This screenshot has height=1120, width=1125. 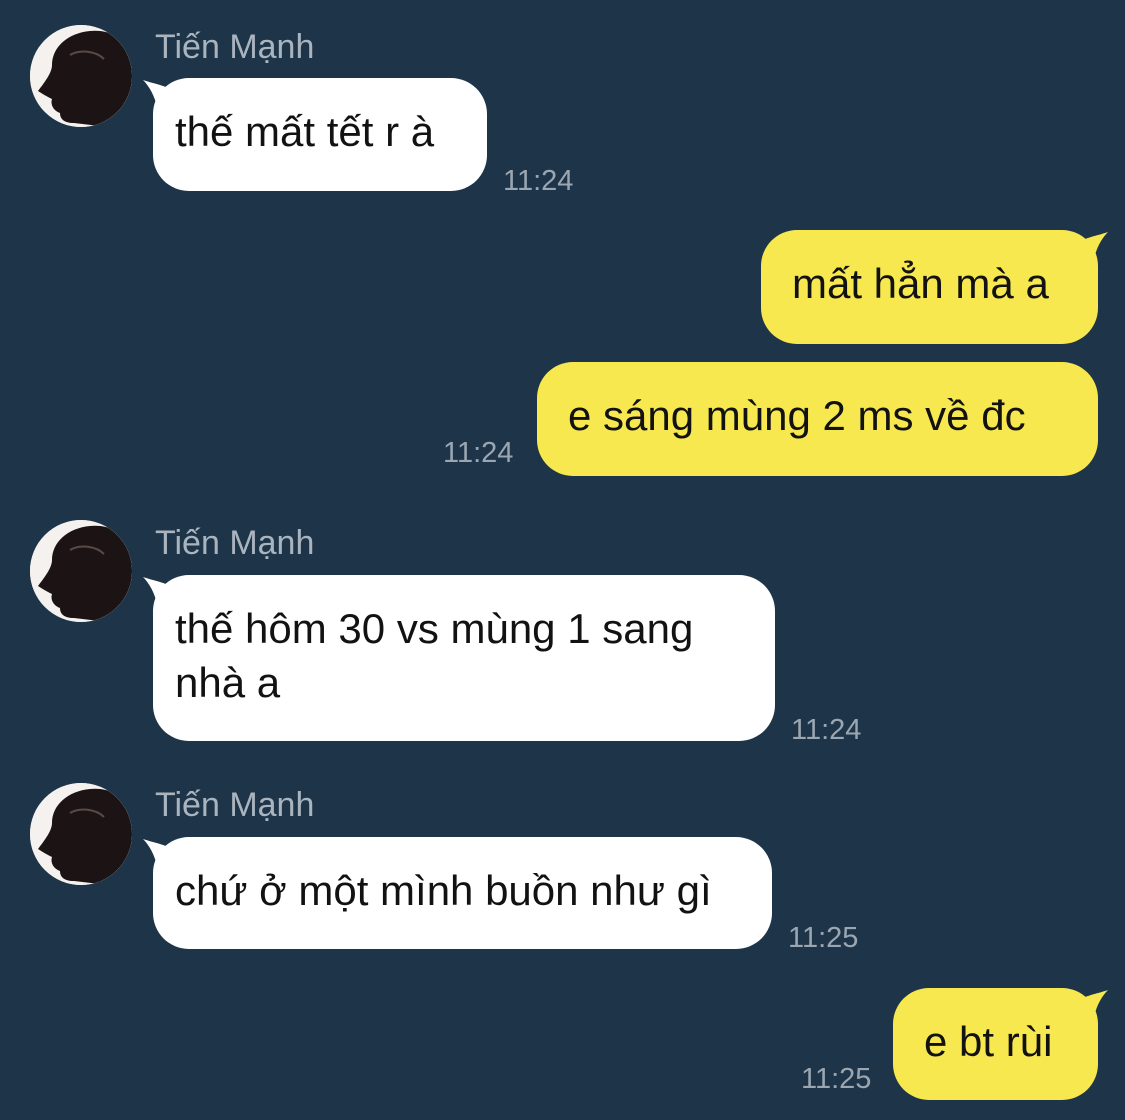 I want to click on incoming-message-bubble: thế mất tết r à, so click(x=320, y=134).